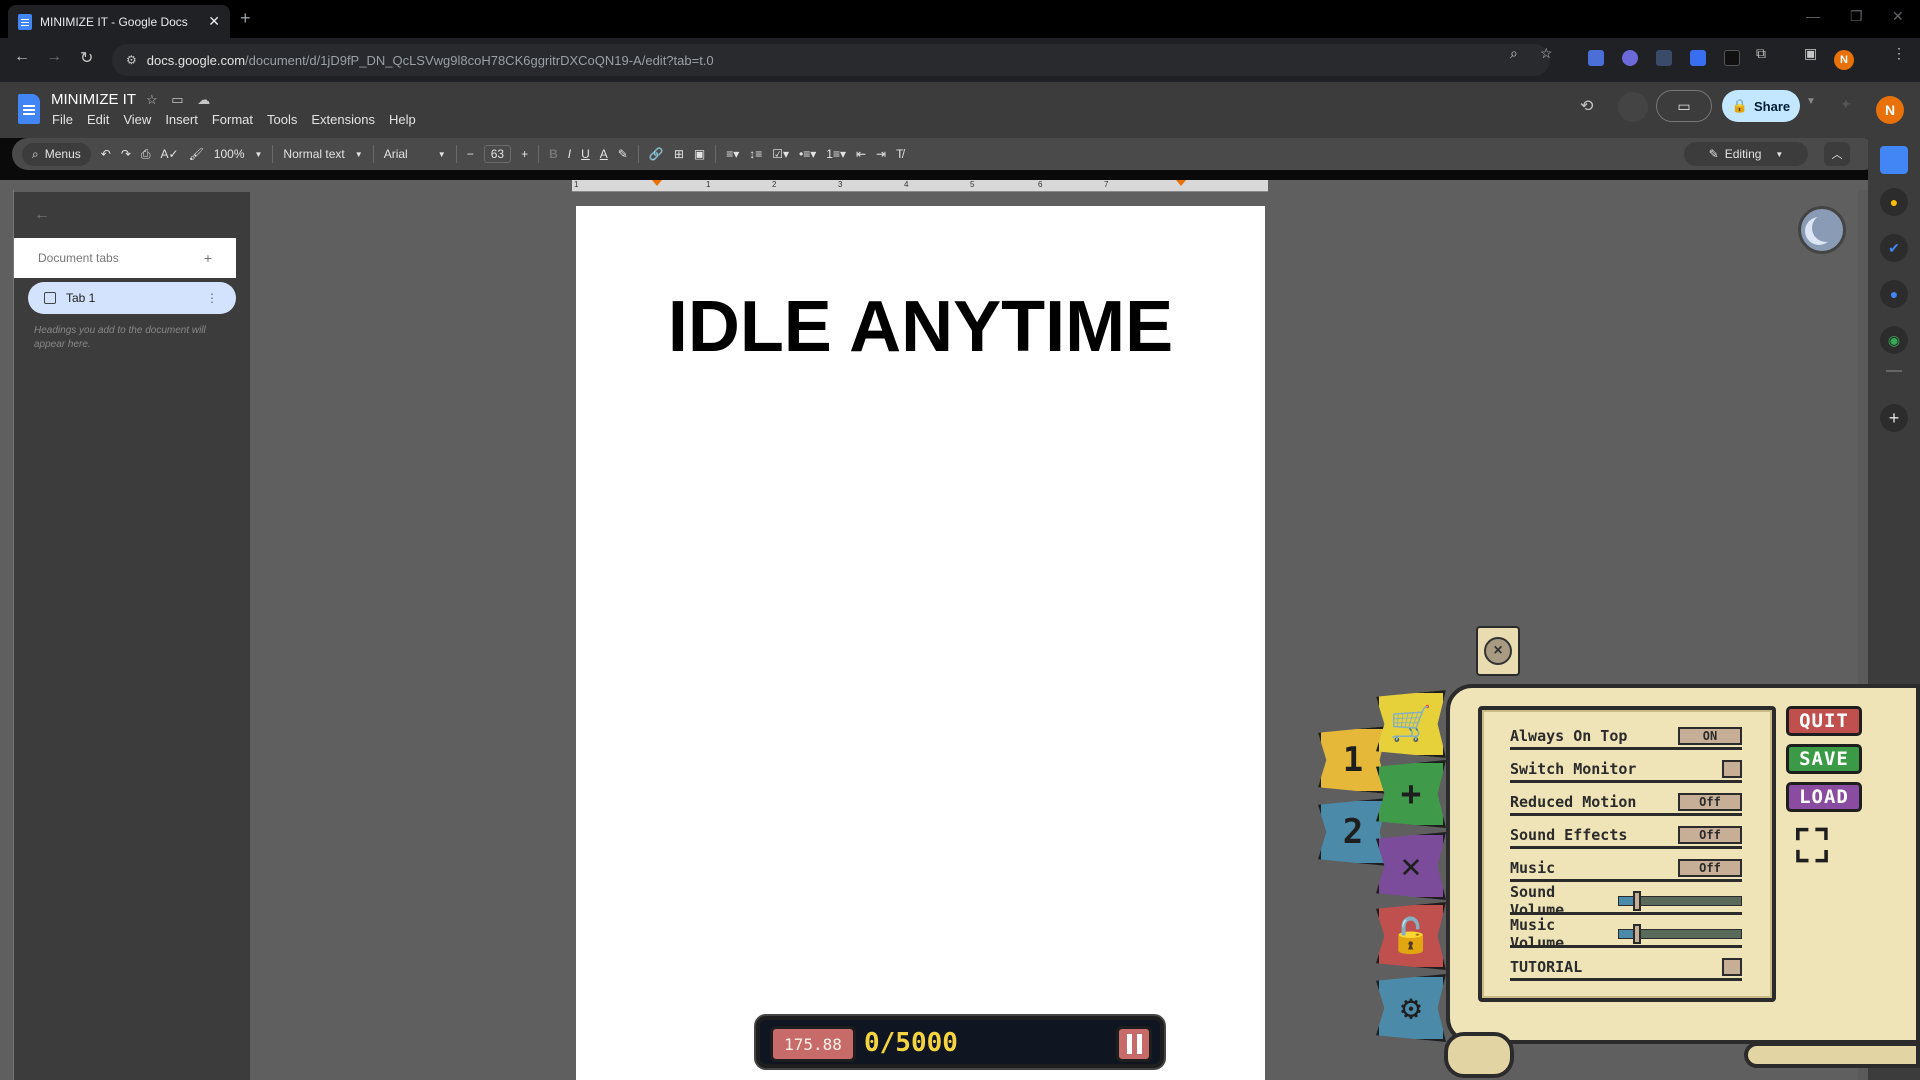  Describe the element at coordinates (126, 154) in the screenshot. I see `redo-icon: ↷` at that location.